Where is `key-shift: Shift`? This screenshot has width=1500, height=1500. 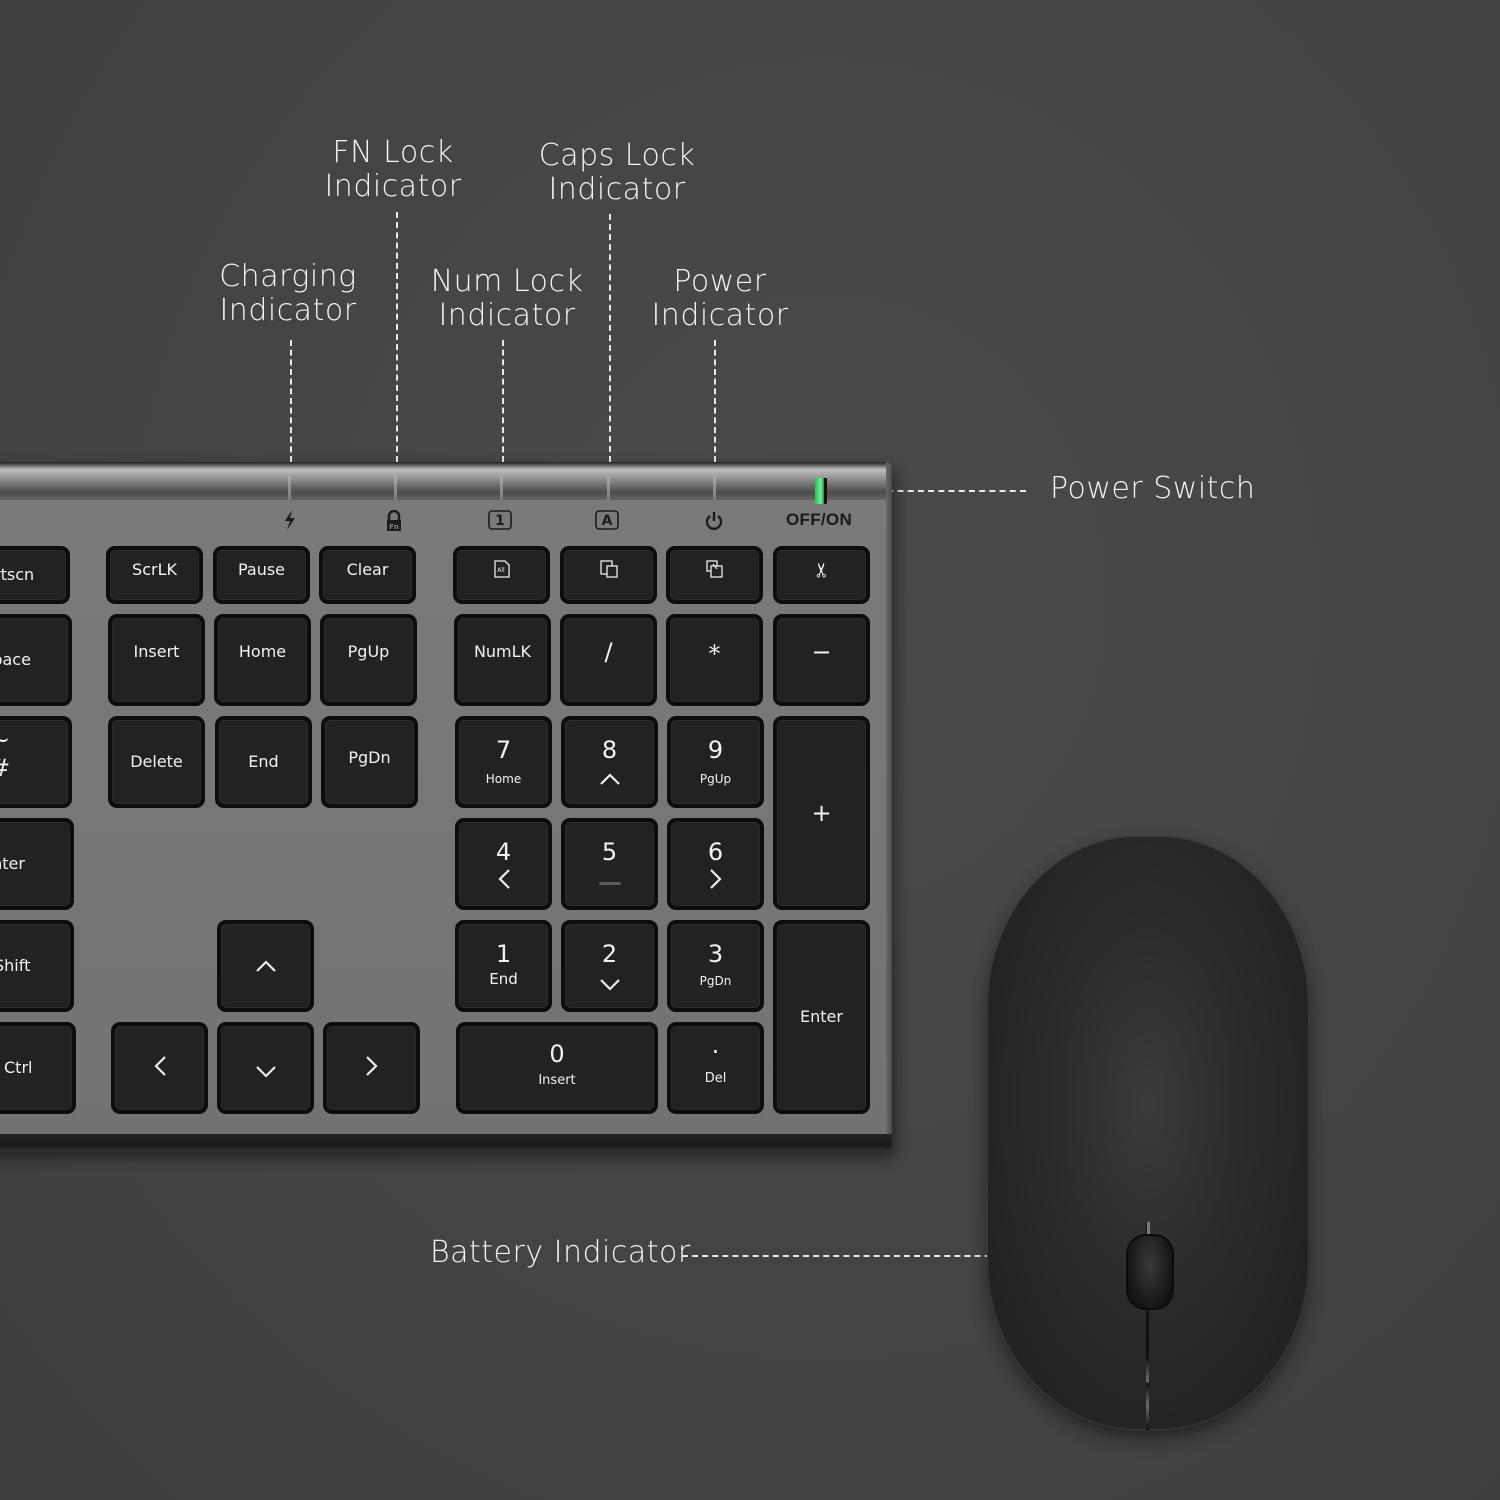 key-shift: Shift is located at coordinates (37, 966).